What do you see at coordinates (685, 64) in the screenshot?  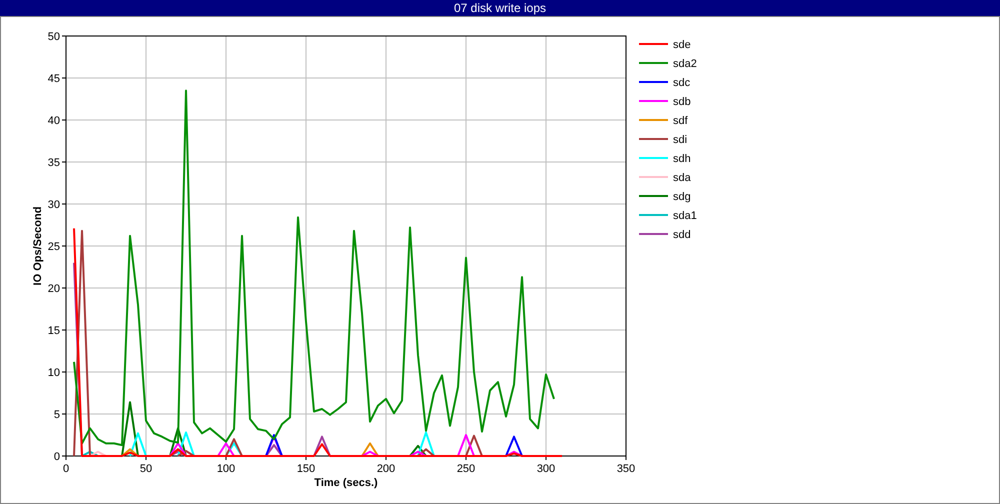 I see `legend-label: sda2` at bounding box center [685, 64].